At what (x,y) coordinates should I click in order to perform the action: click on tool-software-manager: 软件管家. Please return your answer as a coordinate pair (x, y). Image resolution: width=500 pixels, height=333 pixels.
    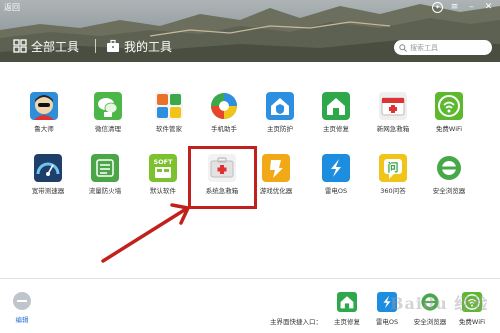
    Looking at the image, I should click on (169, 112).